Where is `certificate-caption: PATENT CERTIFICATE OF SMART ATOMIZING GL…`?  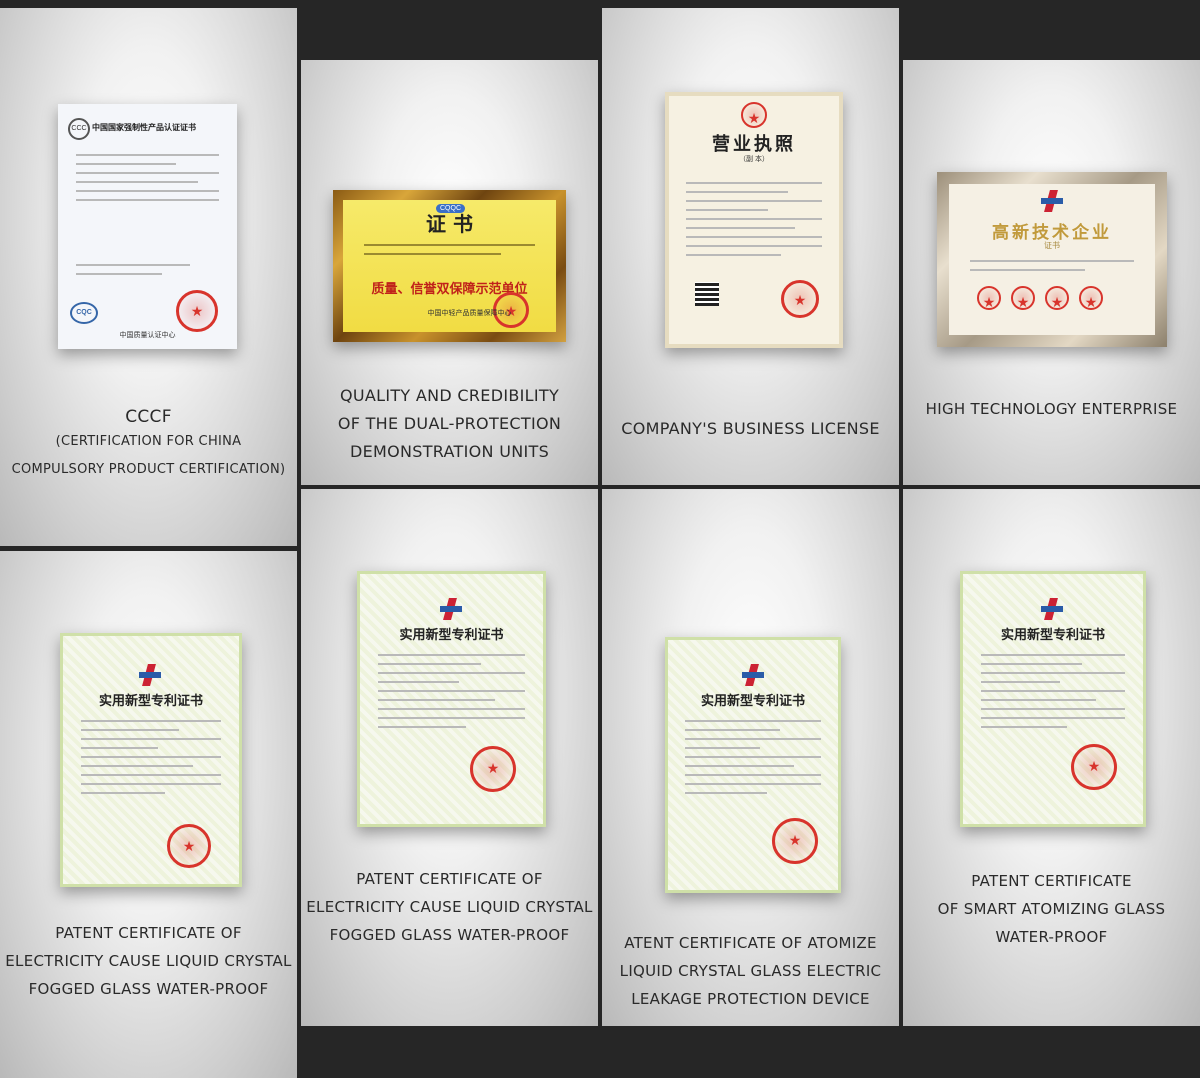
certificate-caption: PATENT CERTIFICATE OF SMART ATOMIZING GL… is located at coordinates (1051, 909).